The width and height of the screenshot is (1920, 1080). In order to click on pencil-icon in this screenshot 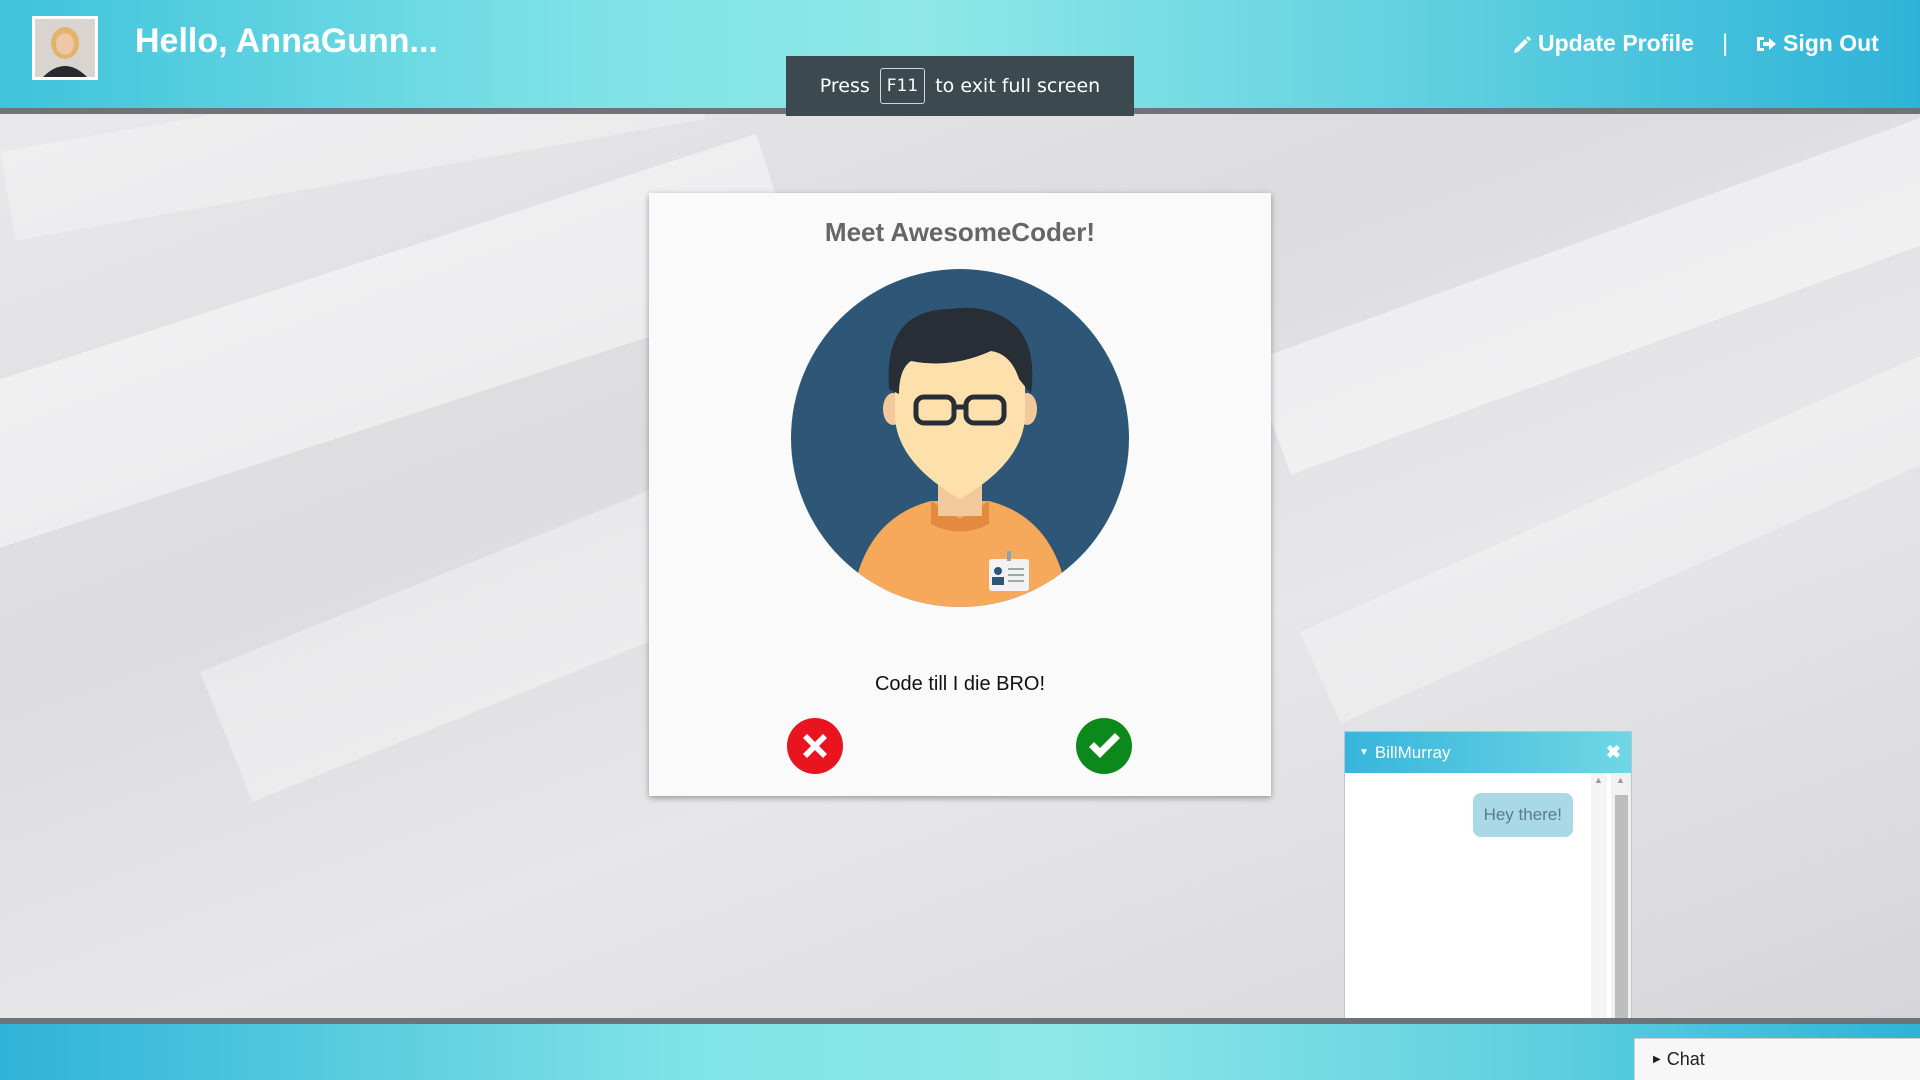, I will do `click(1522, 44)`.